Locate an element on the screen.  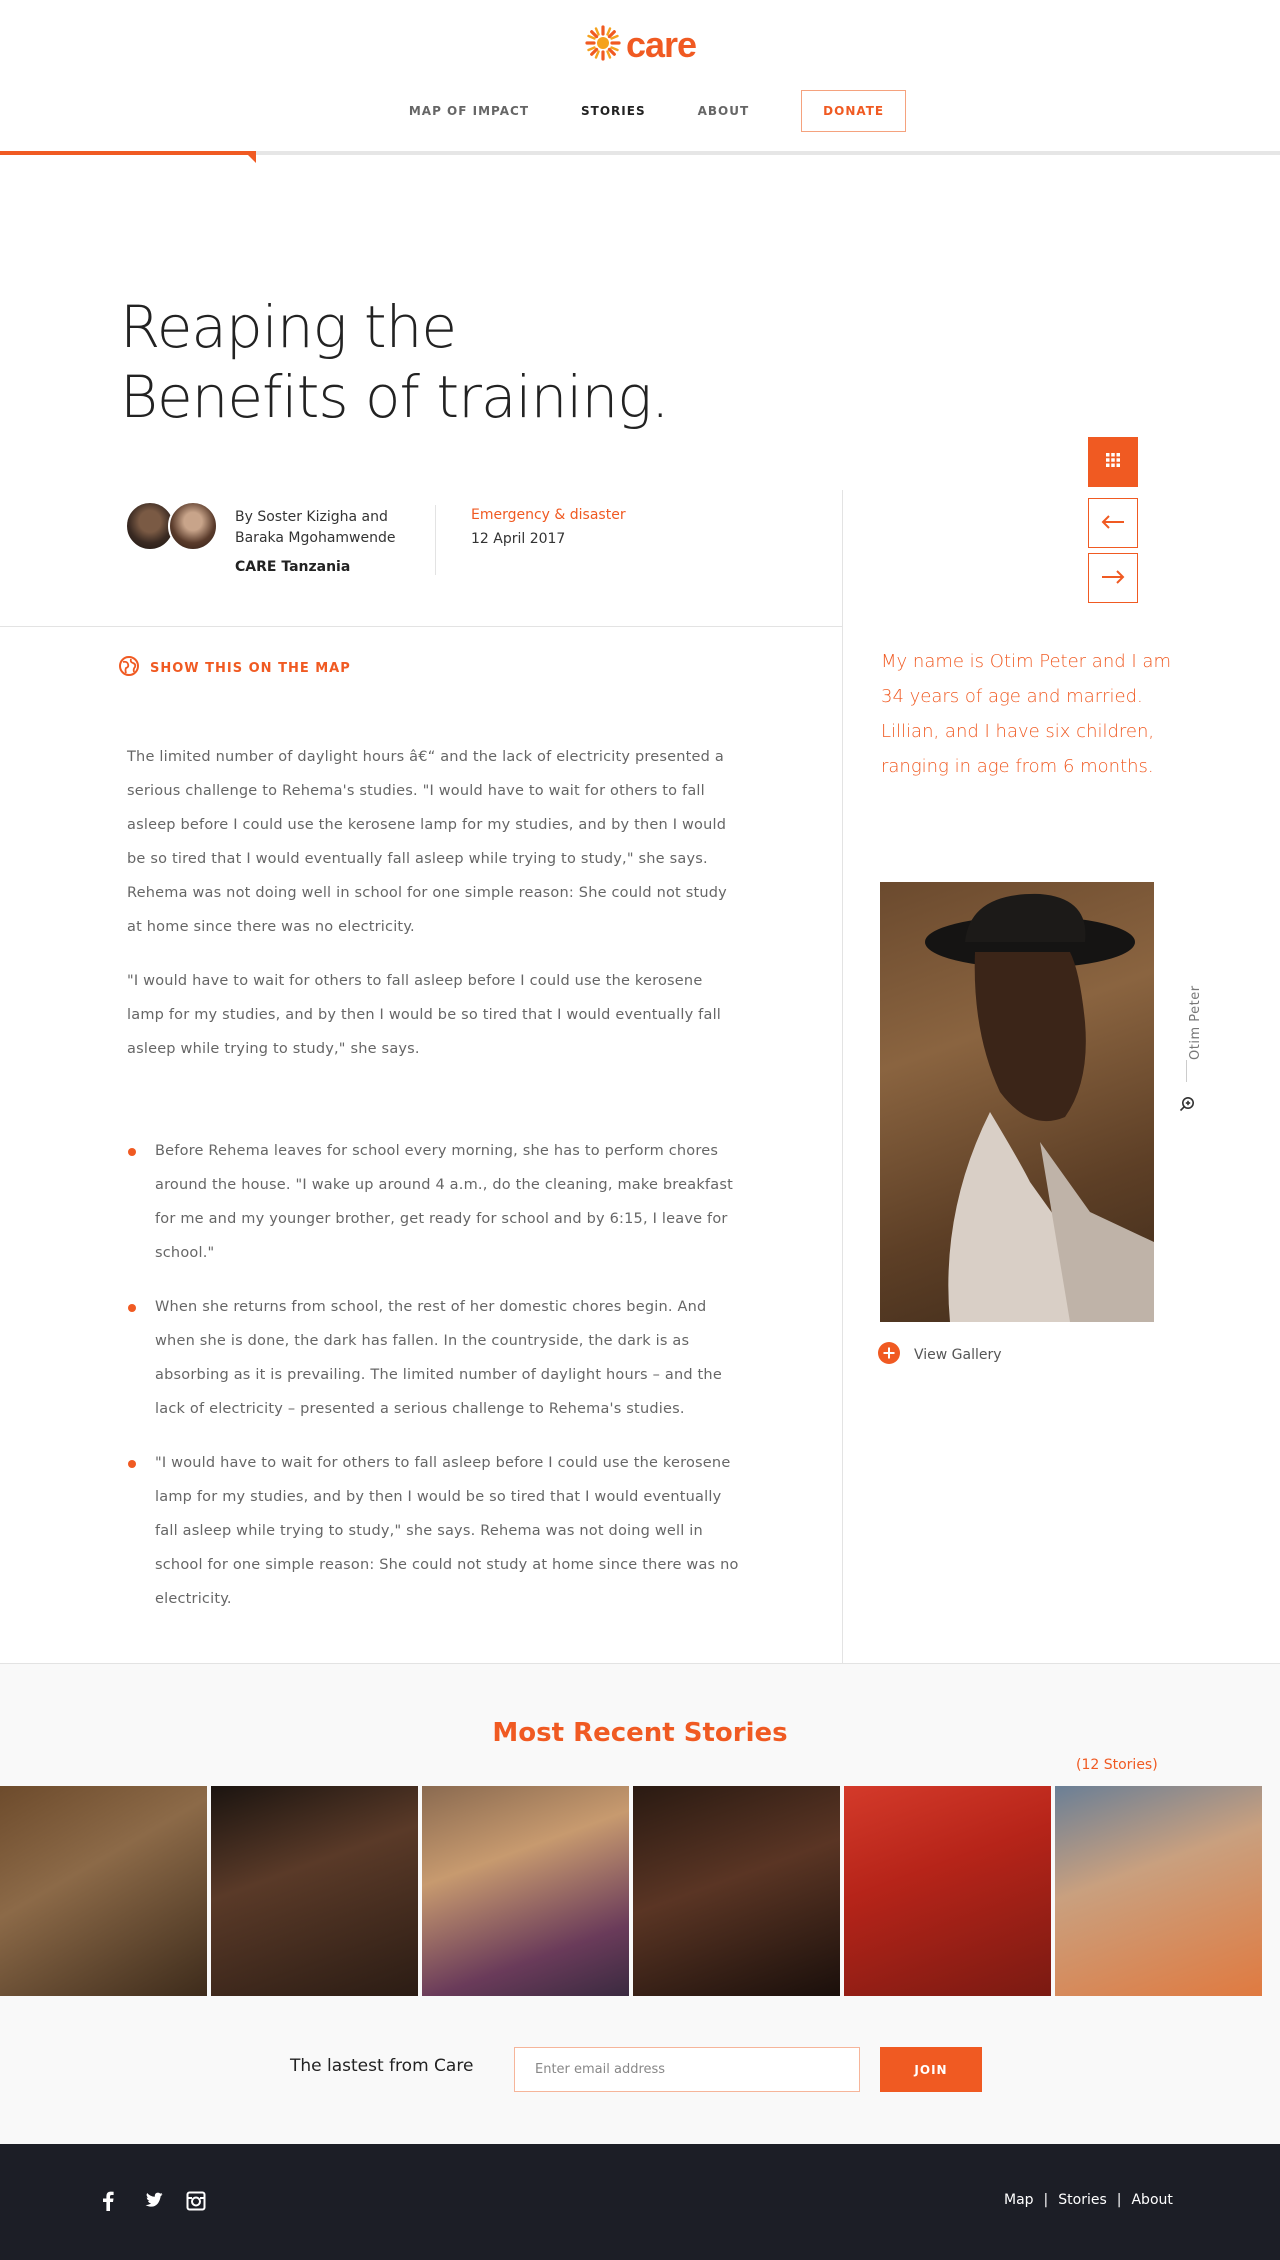
author-byline: By Soster Kizigha and Baraka Mgohamwende is located at coordinates (315, 527).